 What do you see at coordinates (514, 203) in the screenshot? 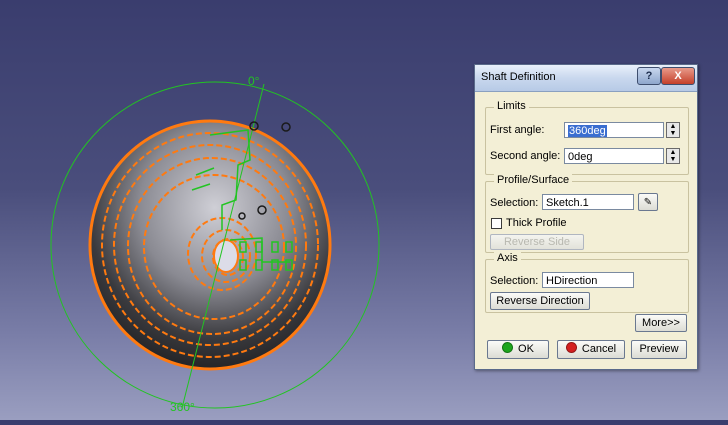
I see `profile-selection-label: Selection:` at bounding box center [514, 203].